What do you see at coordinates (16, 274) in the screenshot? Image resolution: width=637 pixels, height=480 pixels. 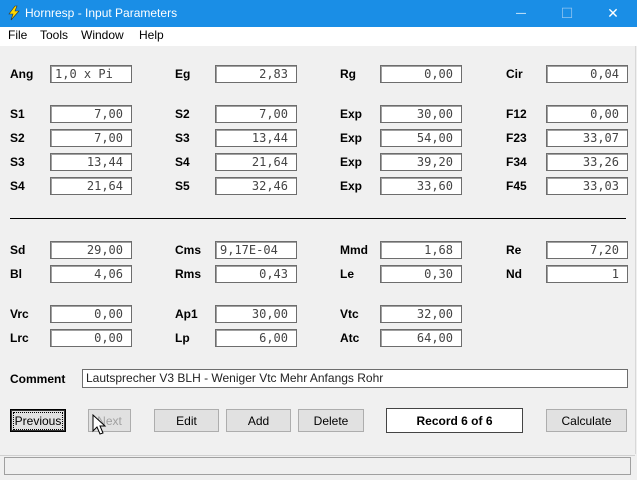 I see `label-bl: Bl` at bounding box center [16, 274].